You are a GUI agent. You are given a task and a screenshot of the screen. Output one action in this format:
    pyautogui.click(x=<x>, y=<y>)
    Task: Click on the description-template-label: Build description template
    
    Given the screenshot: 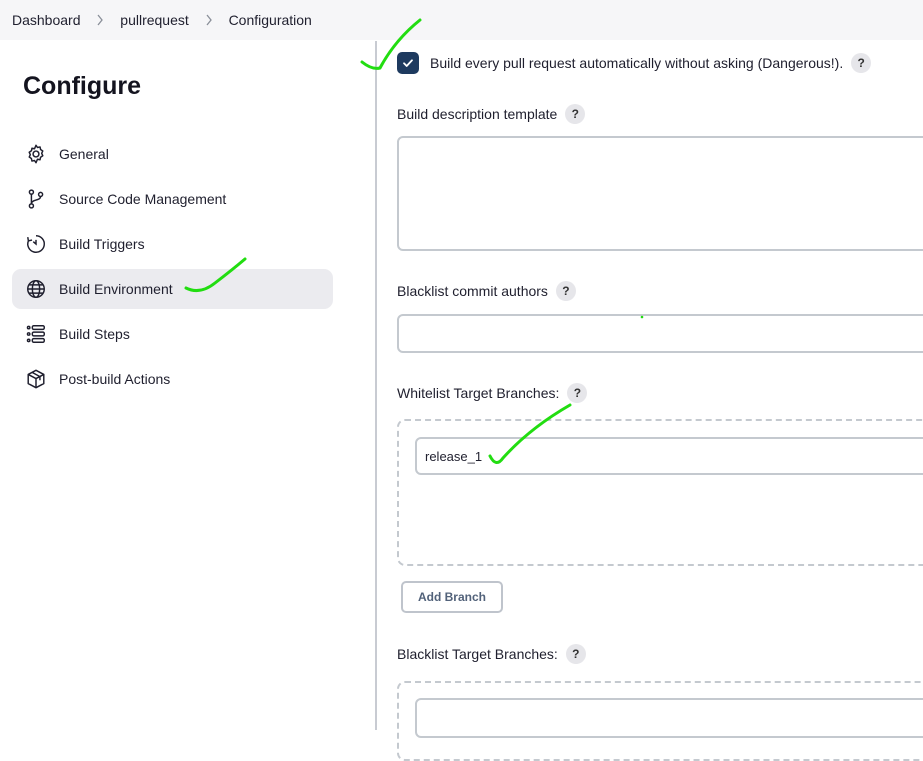 What is the action you would take?
    pyautogui.click(x=477, y=114)
    